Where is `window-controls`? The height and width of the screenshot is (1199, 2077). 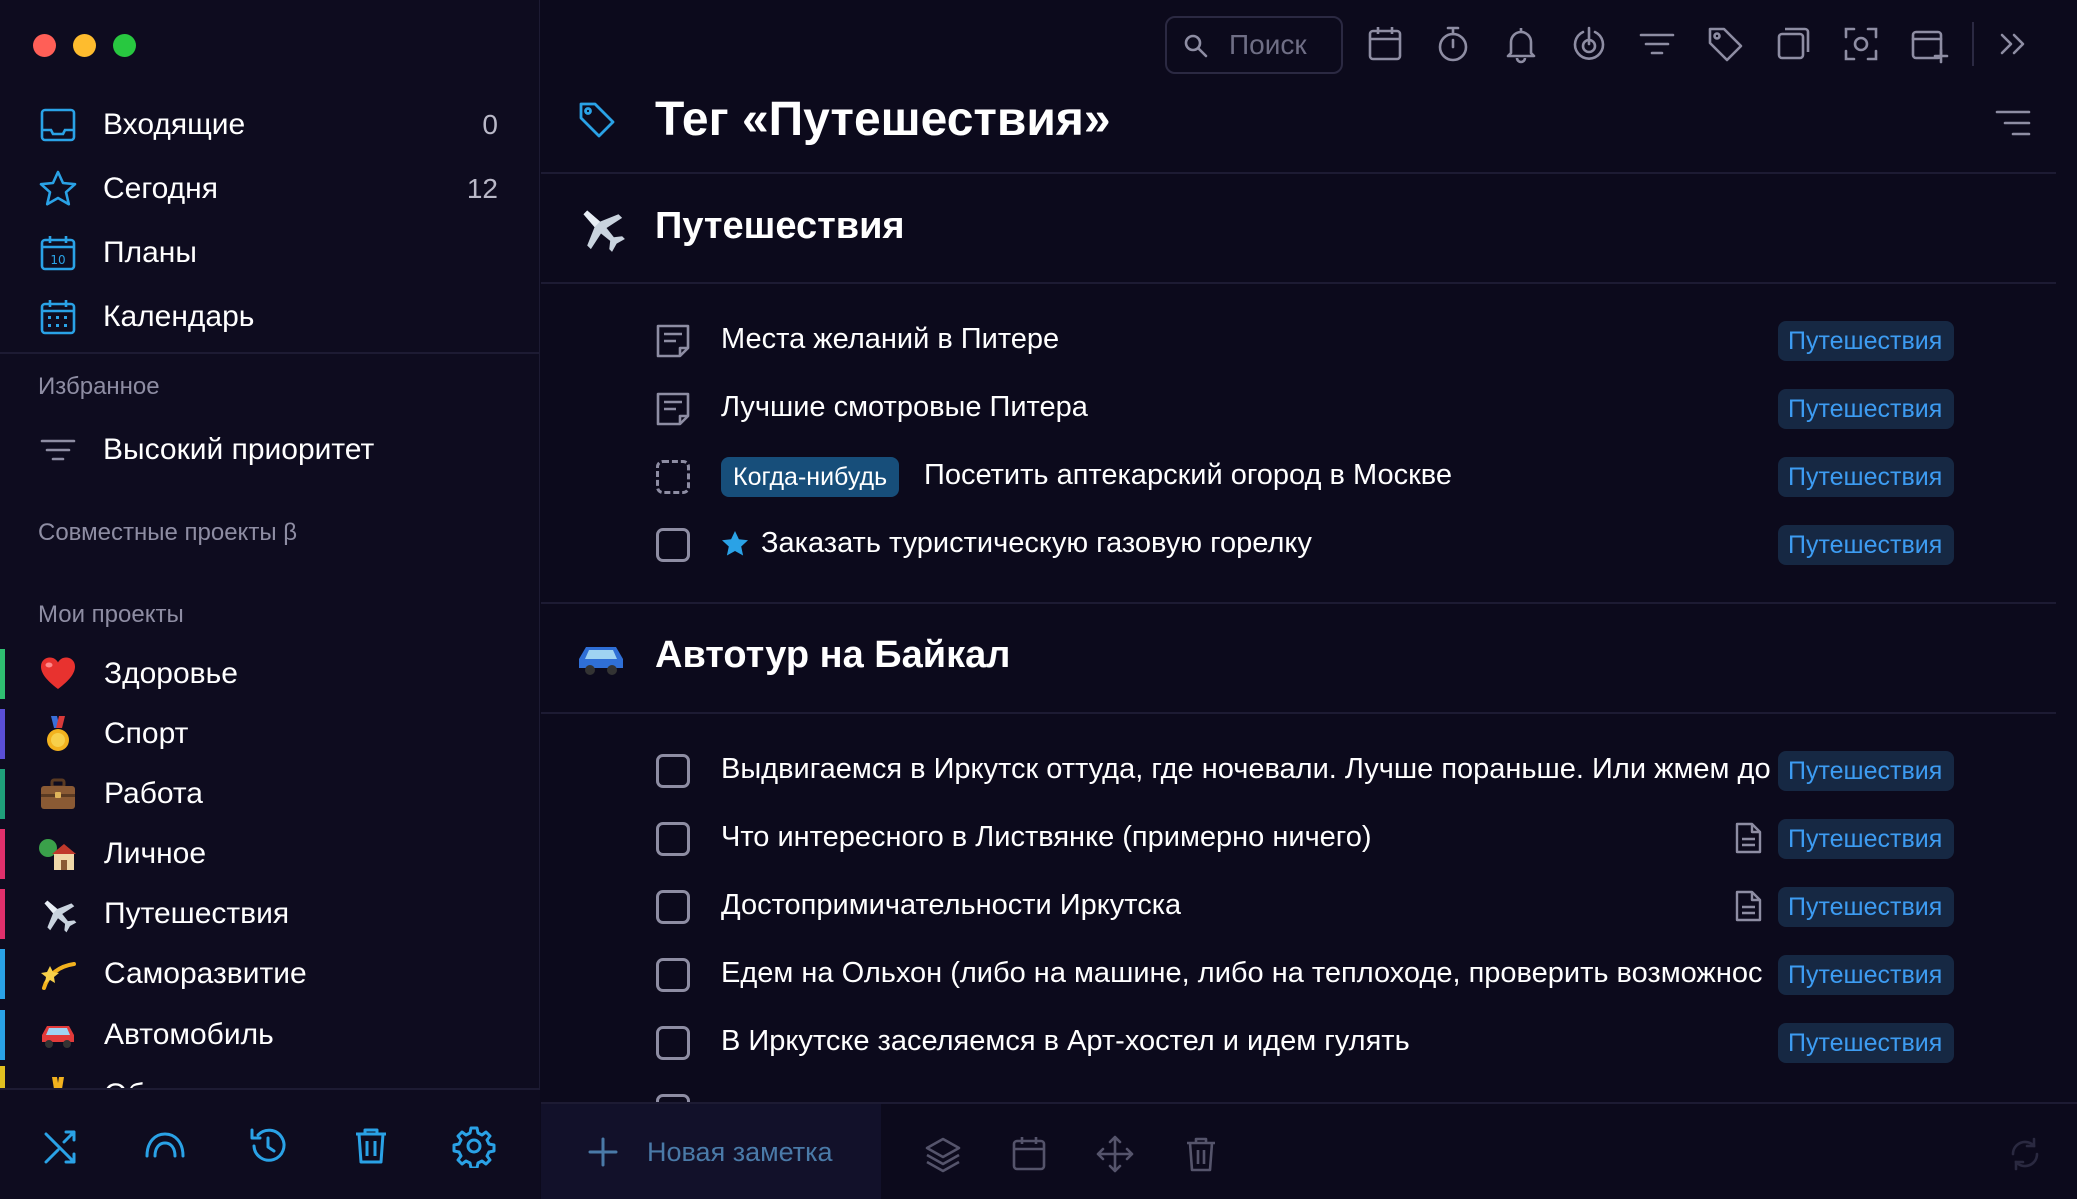 window-controls is located at coordinates (84, 45).